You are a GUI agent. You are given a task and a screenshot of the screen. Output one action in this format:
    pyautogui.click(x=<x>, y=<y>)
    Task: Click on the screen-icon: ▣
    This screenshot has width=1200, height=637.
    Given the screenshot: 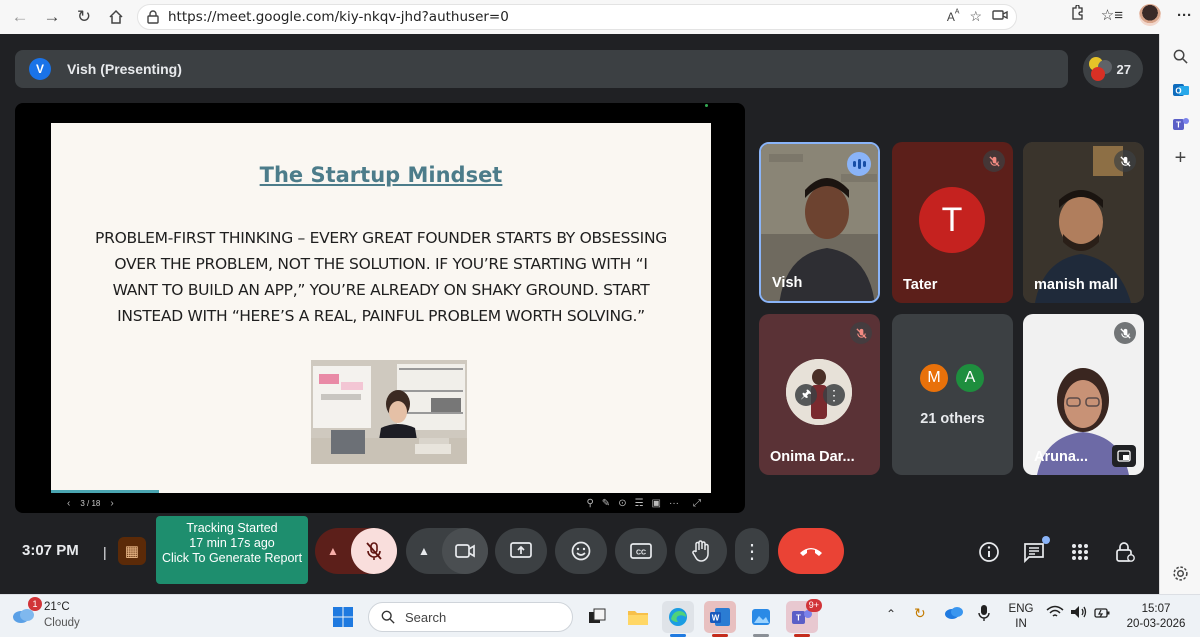 What is the action you would take?
    pyautogui.click(x=656, y=503)
    